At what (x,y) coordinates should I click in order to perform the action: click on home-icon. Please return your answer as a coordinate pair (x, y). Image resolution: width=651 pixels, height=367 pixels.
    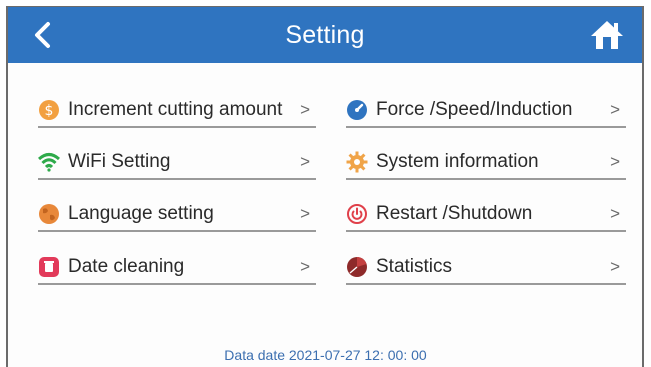
    Looking at the image, I should click on (607, 35).